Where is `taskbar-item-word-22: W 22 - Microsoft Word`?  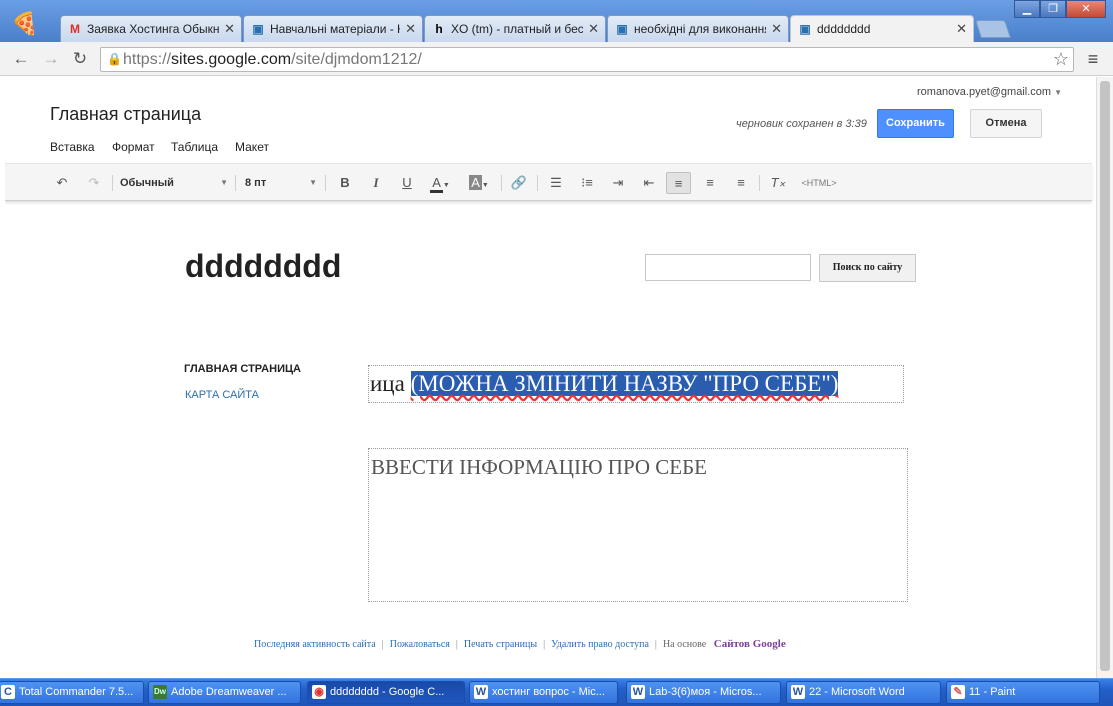 taskbar-item-word-22: W 22 - Microsoft Word is located at coordinates (863, 692).